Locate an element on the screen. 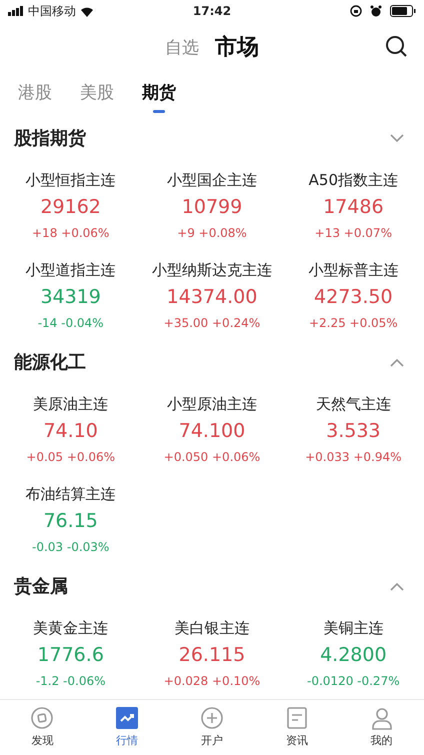 The image size is (424, 755). price: 1776.6 is located at coordinates (70, 655).